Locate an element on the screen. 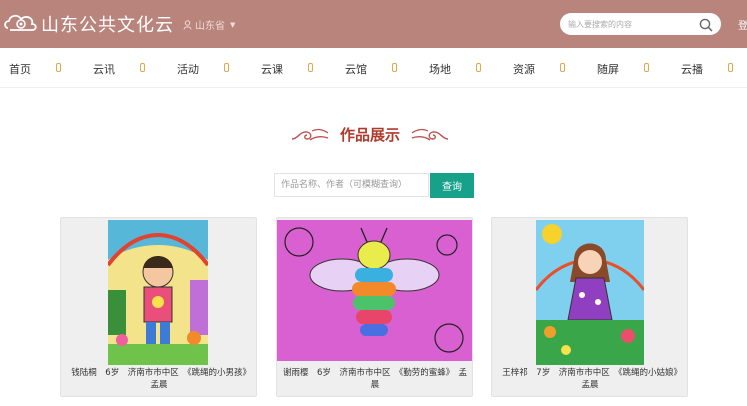 Image resolution: width=747 pixels, height=406 pixels. nav-item-sites: 场地 is located at coordinates (440, 69).